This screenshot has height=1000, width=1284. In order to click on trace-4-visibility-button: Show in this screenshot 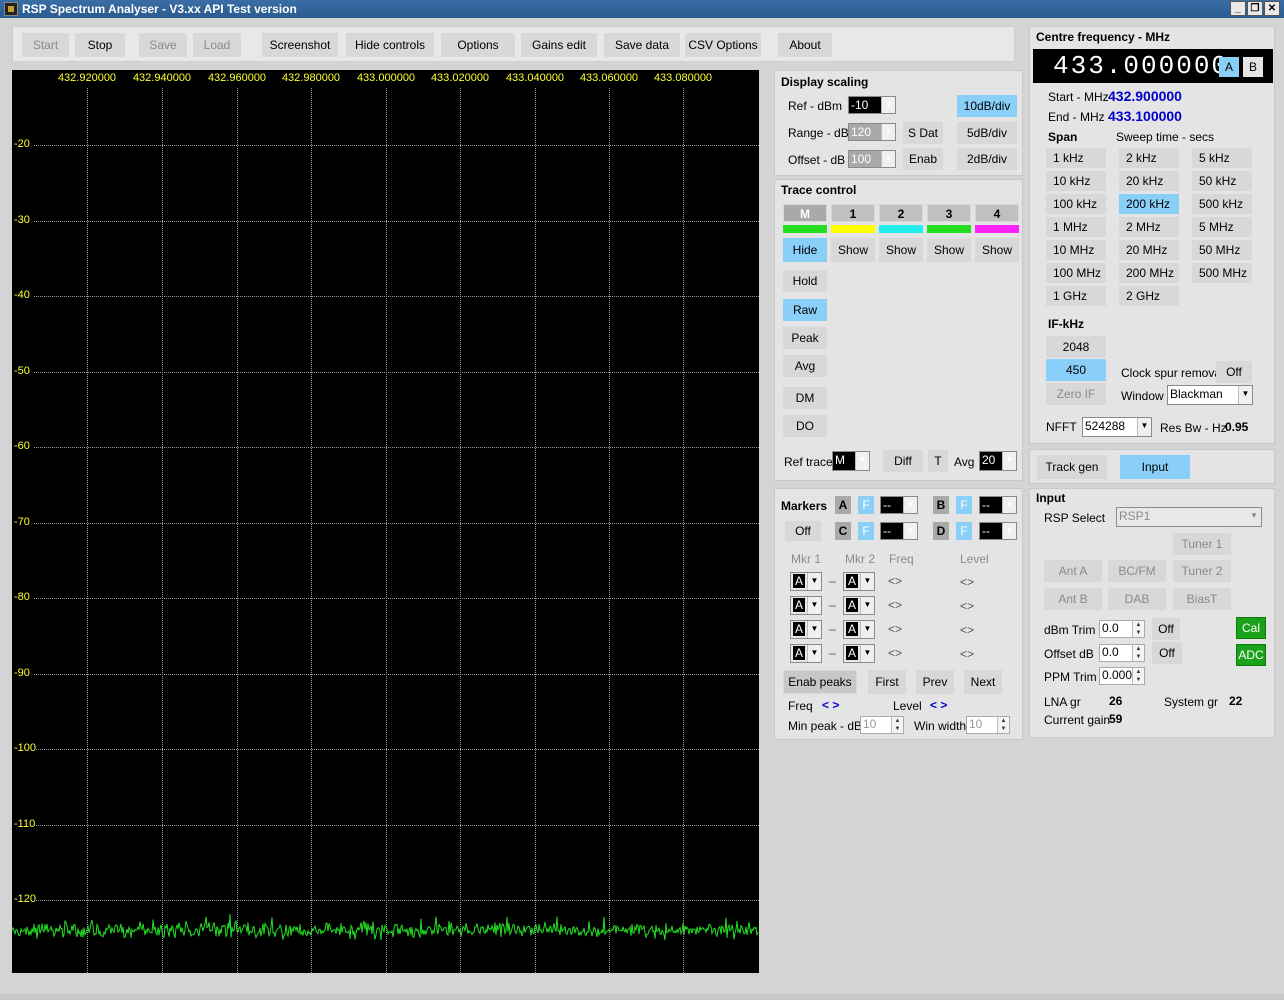, I will do `click(997, 250)`.